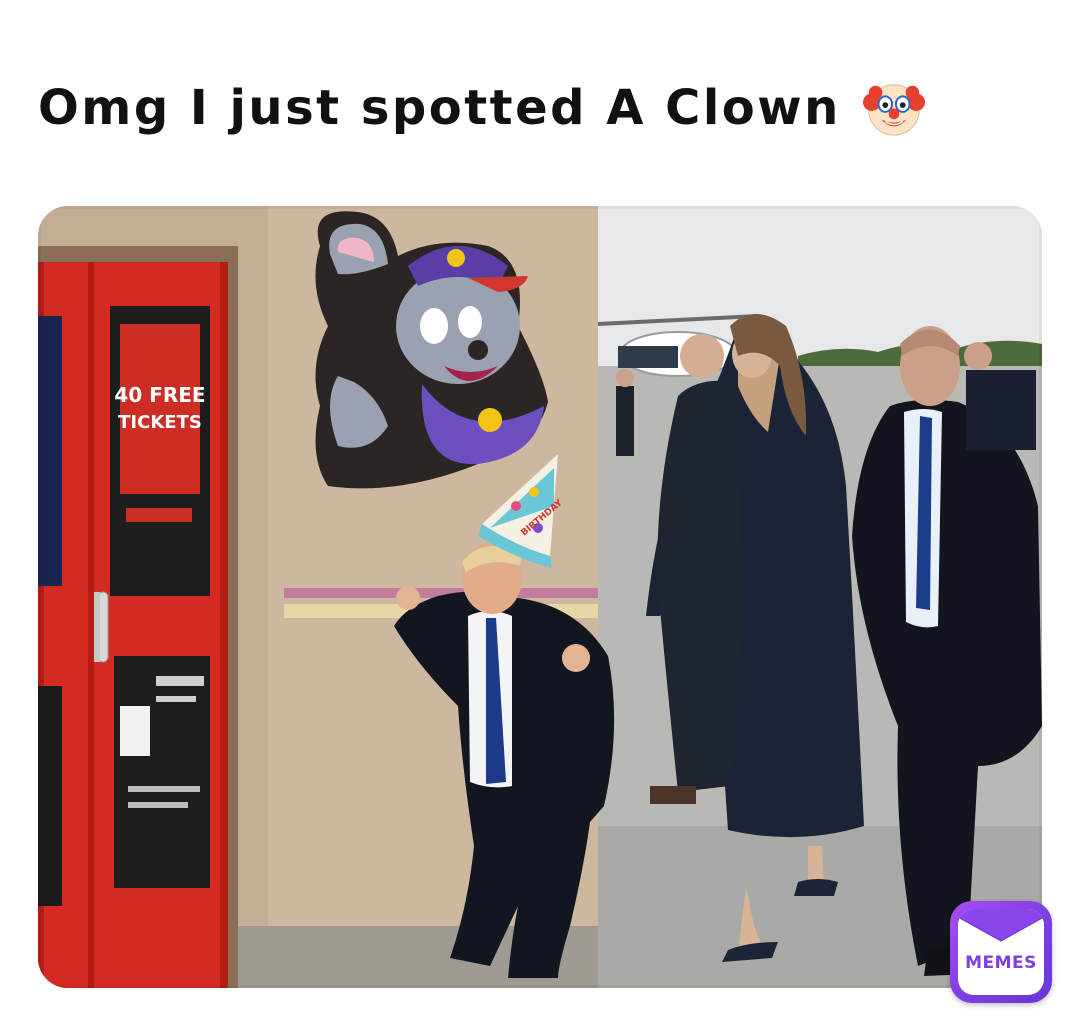 This screenshot has height=1031, width=1080. What do you see at coordinates (625, 412) in the screenshot?
I see `background-person` at bounding box center [625, 412].